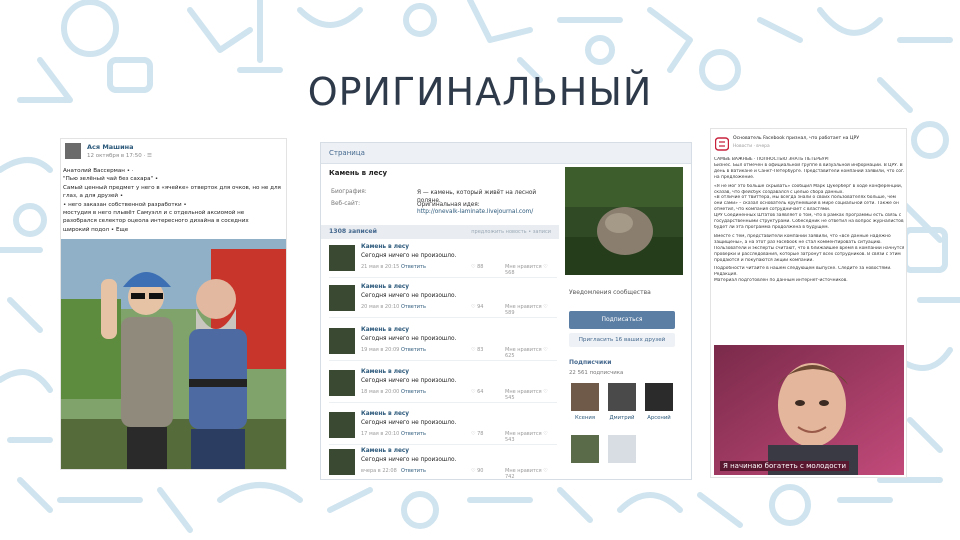 The height and width of the screenshot is (540, 960). I want to click on post-line: • него заказан собственной разработки •, so click(125, 204).